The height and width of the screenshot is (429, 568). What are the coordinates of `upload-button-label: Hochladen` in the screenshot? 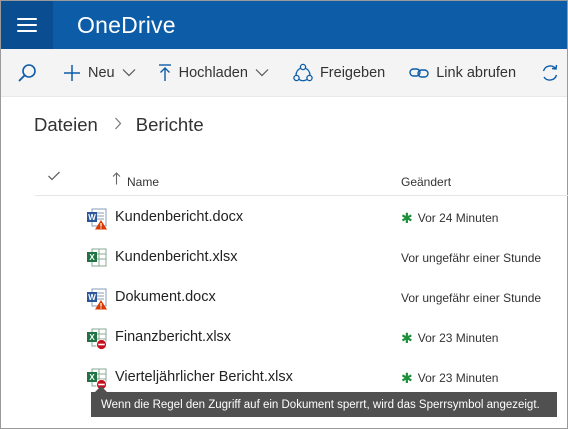 It's located at (213, 72).